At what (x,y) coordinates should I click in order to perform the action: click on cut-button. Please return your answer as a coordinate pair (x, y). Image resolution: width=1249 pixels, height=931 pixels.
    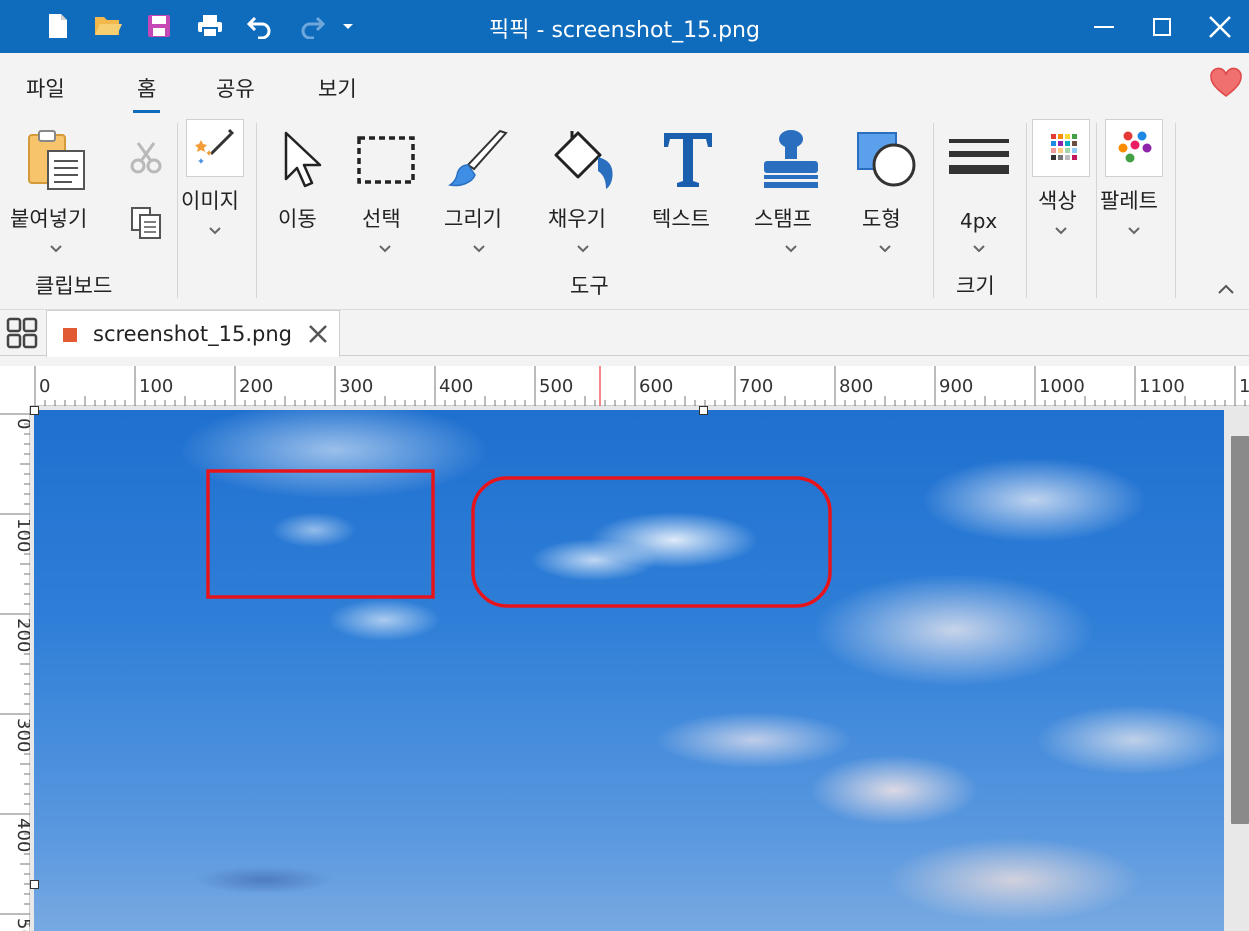
    Looking at the image, I should click on (146, 159).